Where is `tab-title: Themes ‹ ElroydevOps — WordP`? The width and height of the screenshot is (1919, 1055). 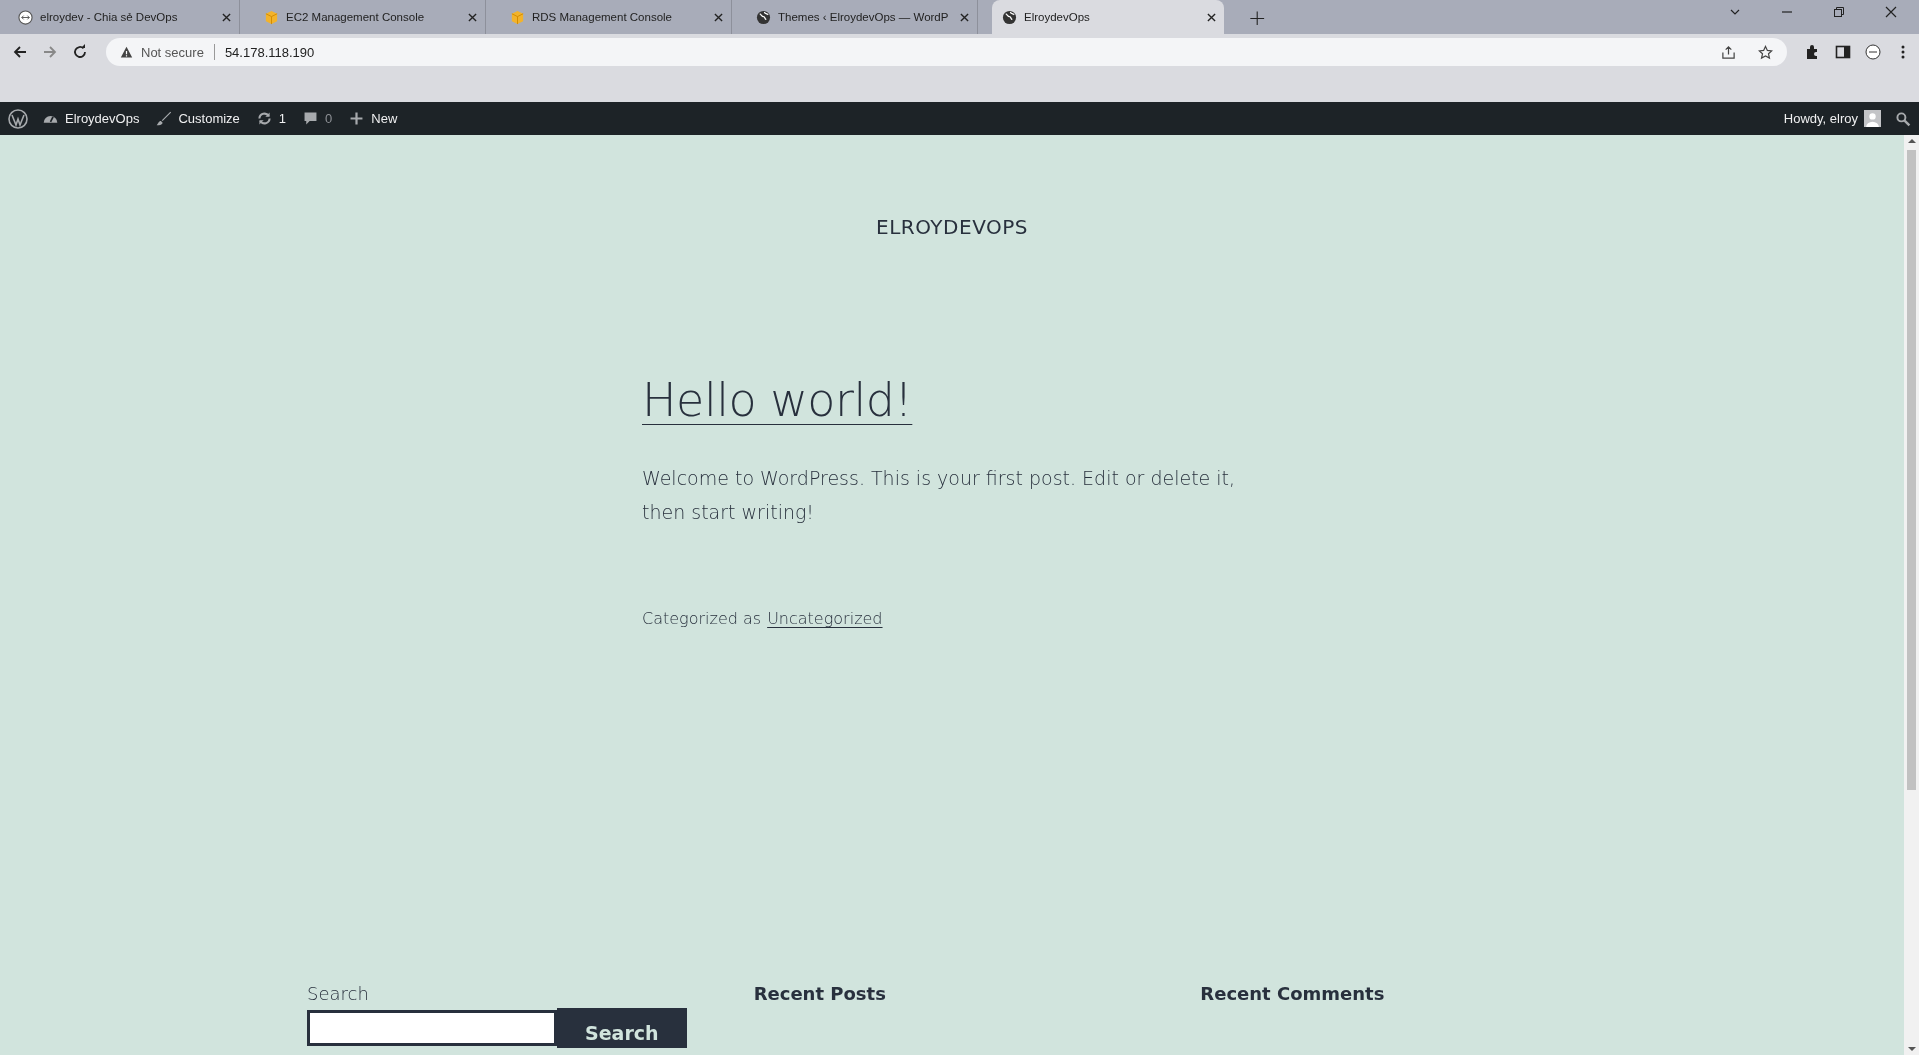
tab-title: Themes ‹ ElroydevOps — WordP is located at coordinates (864, 17).